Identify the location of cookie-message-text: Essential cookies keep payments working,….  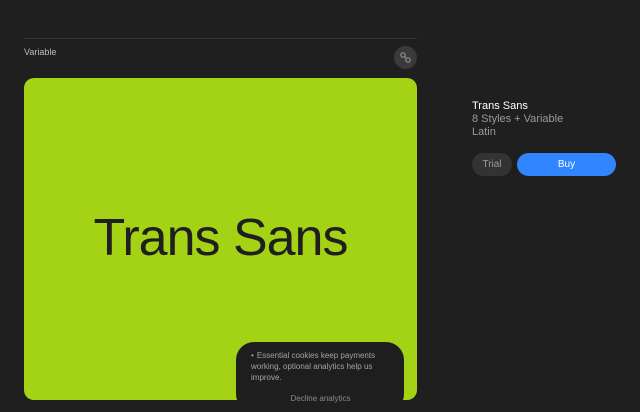
(313, 366).